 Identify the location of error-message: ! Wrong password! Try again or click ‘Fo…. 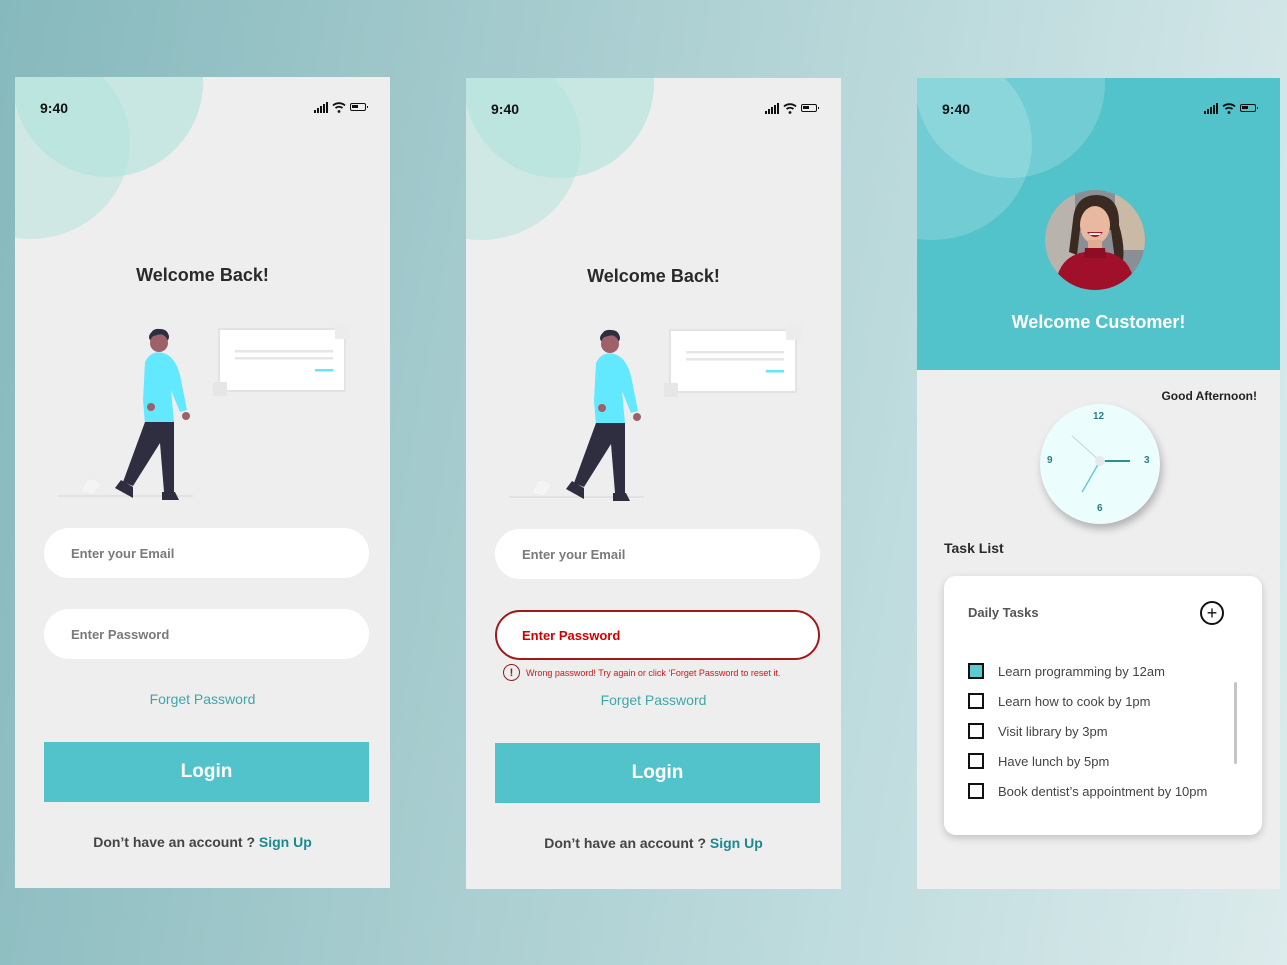
(641, 672).